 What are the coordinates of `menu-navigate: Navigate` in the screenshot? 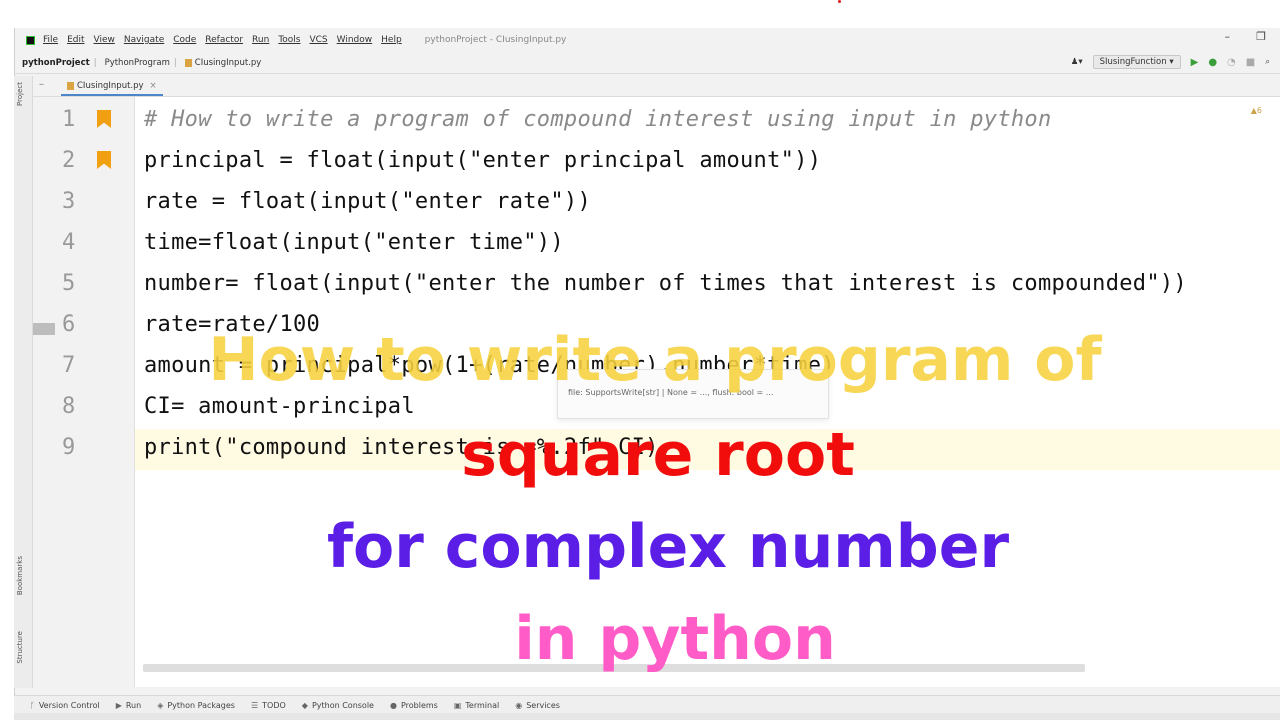 It's located at (144, 40).